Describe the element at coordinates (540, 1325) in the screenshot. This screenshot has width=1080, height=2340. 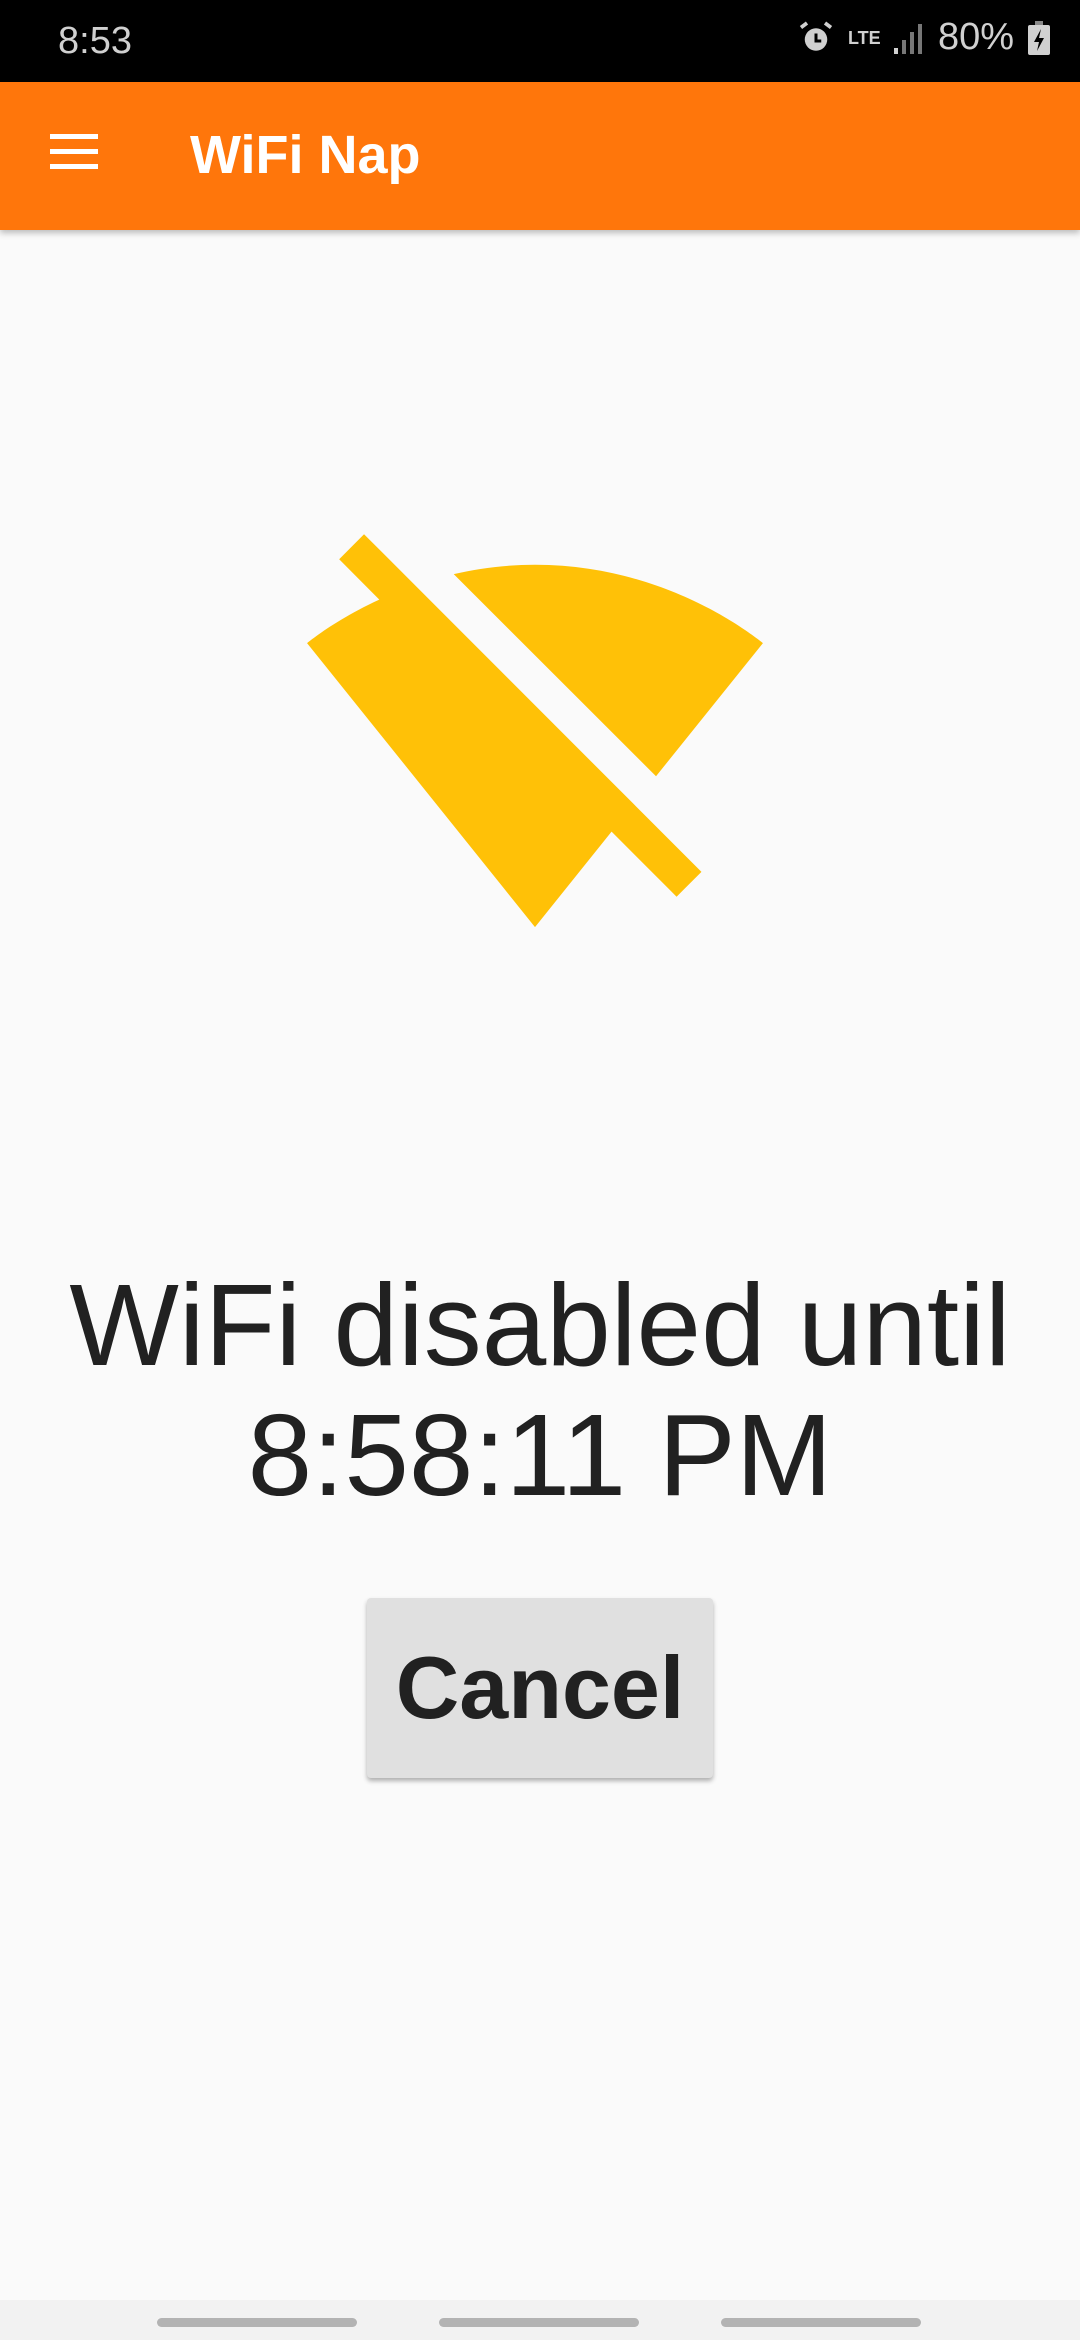
I see `message-line-1: WiFi disabled until` at that location.